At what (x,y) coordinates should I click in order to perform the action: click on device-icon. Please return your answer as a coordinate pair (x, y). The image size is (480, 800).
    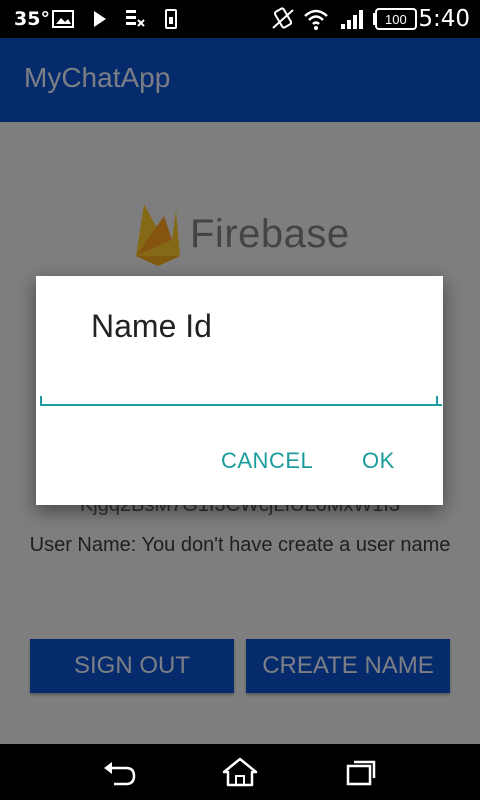
    Looking at the image, I should click on (171, 19).